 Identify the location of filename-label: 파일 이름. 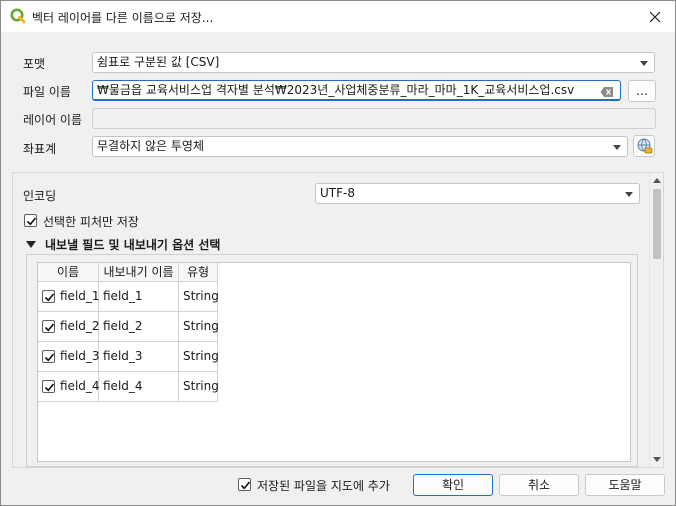
(47, 92).